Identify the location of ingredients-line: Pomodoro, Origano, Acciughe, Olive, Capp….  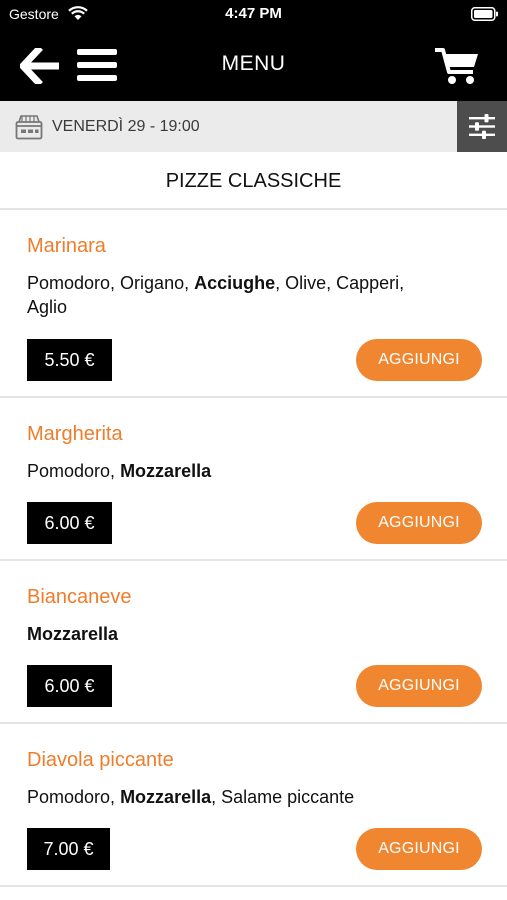
(247, 283).